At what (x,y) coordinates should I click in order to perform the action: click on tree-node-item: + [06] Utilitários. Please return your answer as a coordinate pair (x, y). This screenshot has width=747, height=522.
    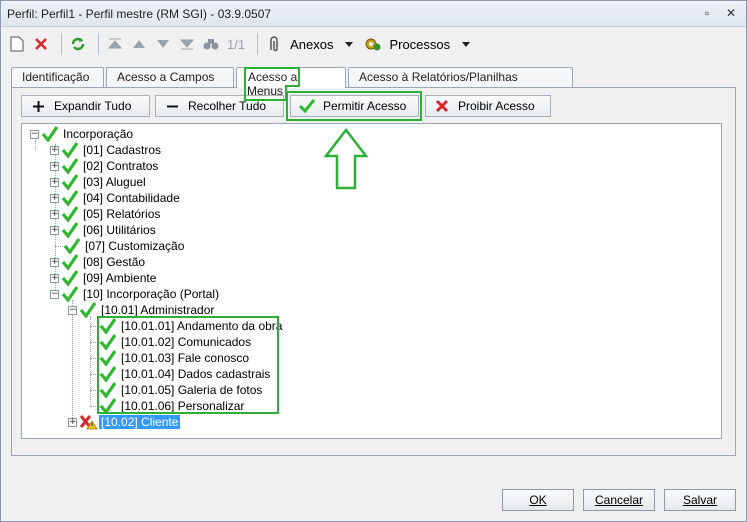
    Looking at the image, I should click on (104, 230).